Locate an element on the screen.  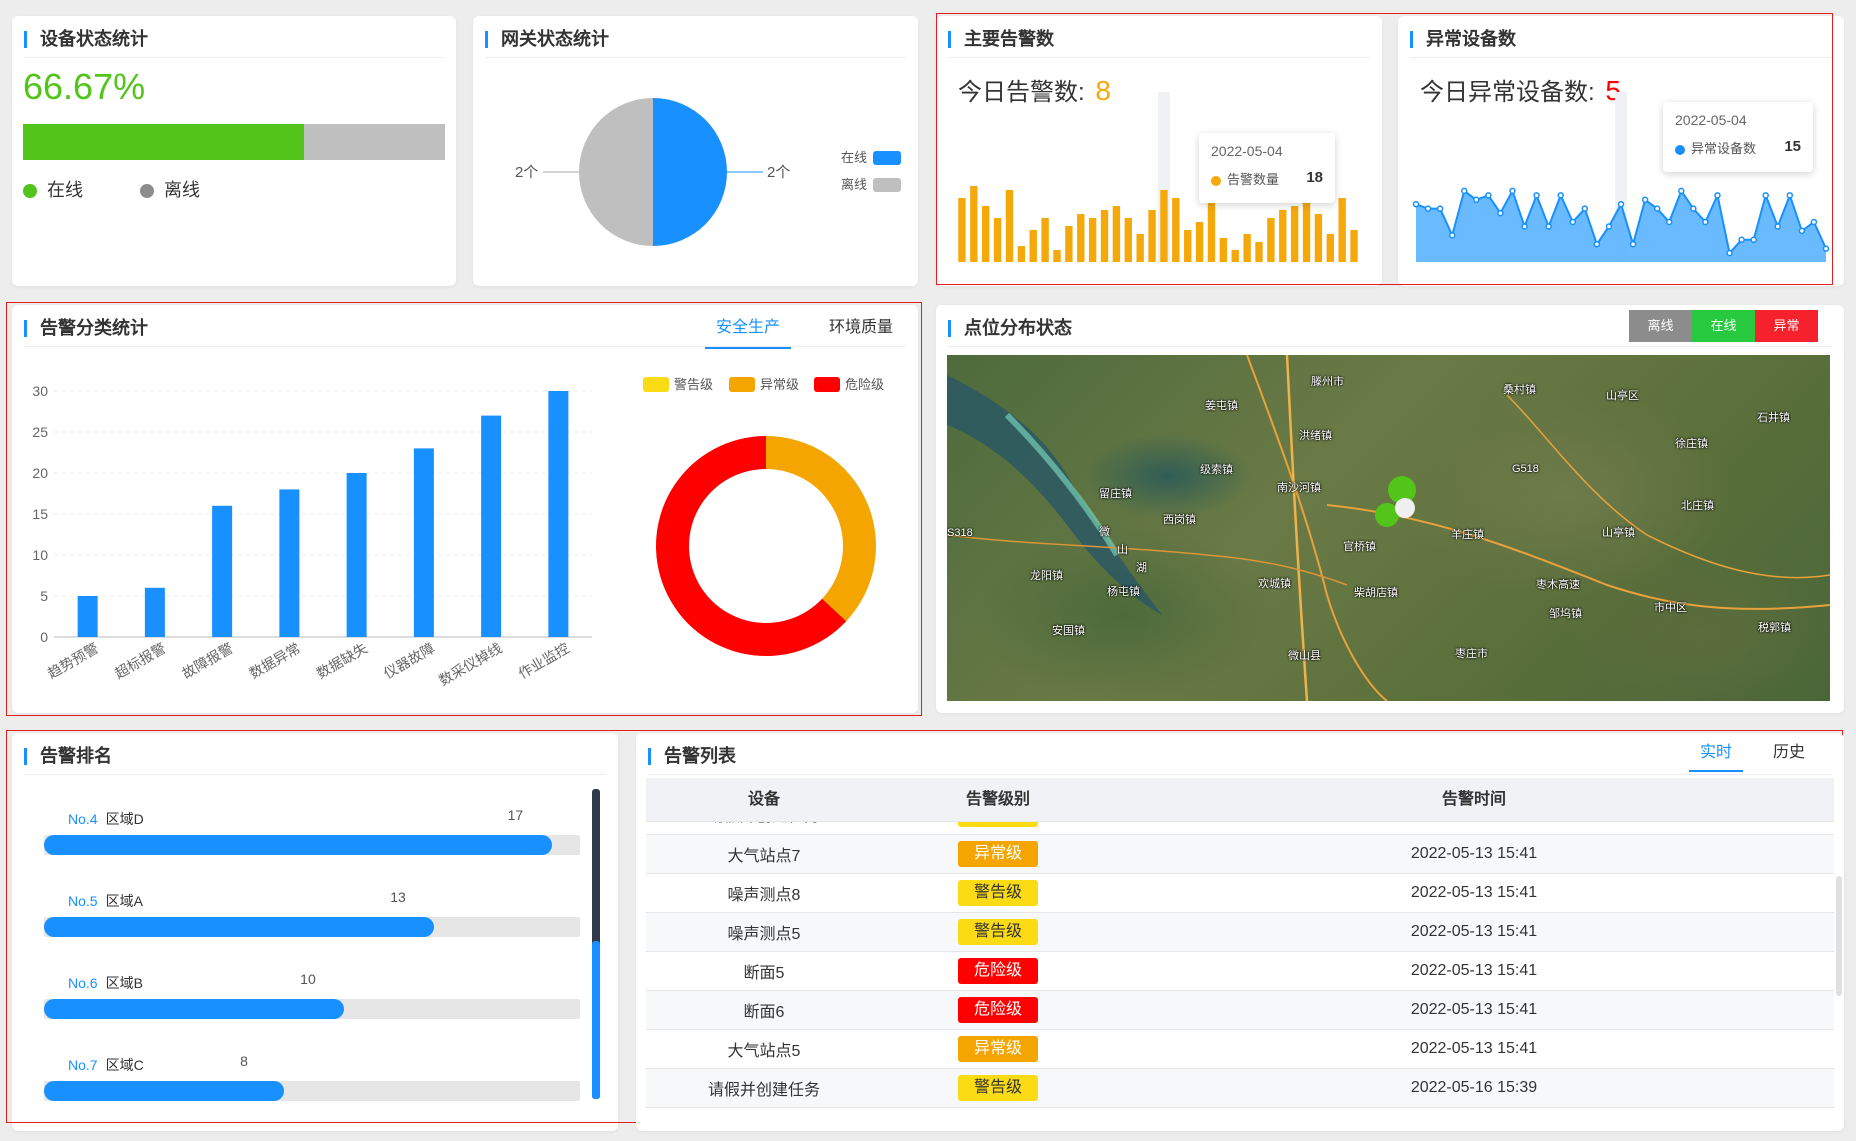
pie-slice-online is located at coordinates (690, 172).